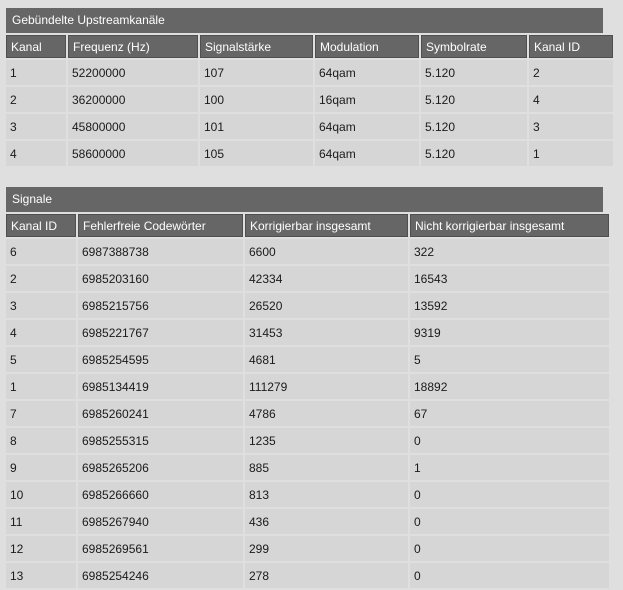 The image size is (623, 590). I want to click on table-cell: 111279, so click(326, 386).